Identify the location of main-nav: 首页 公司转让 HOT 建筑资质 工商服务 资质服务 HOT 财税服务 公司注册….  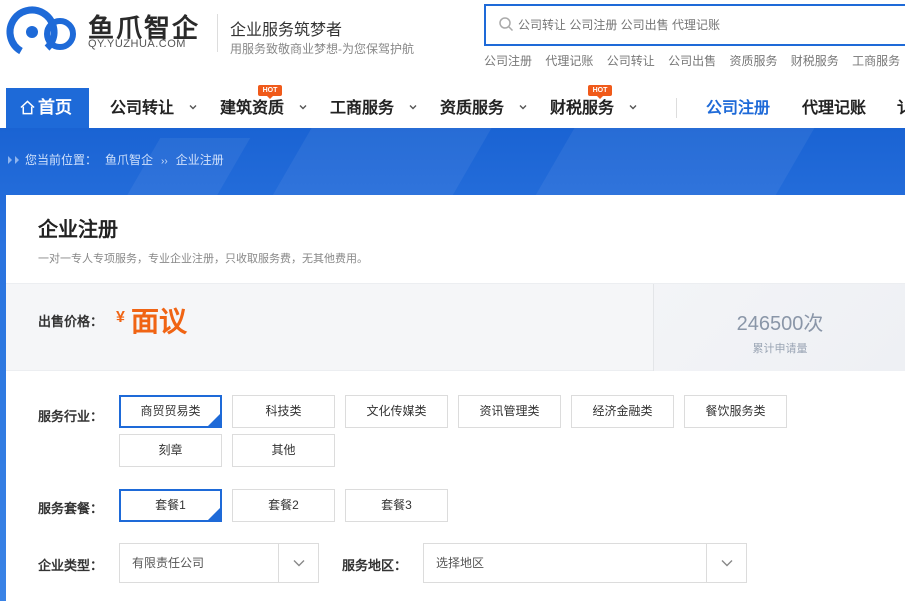
(452, 106).